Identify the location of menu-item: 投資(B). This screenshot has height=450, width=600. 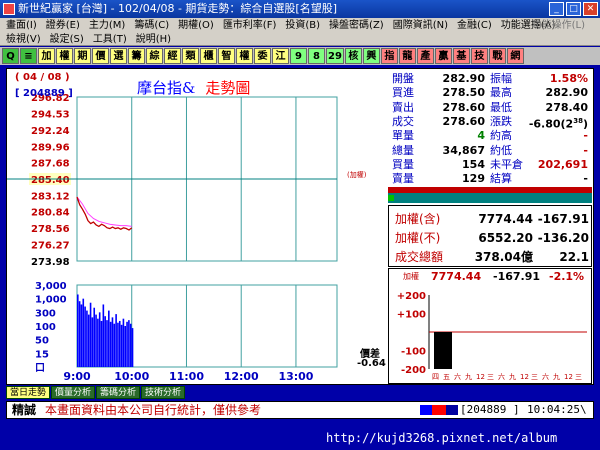
(302, 25).